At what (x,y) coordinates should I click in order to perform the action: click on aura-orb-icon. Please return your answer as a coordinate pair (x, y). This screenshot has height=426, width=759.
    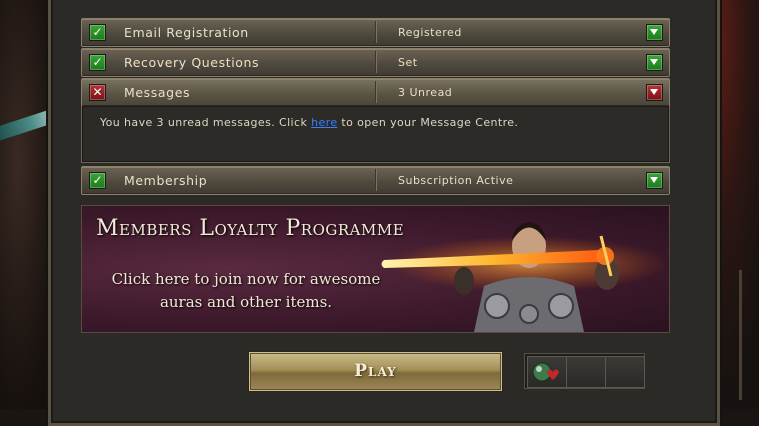
    Looking at the image, I should click on (545, 372).